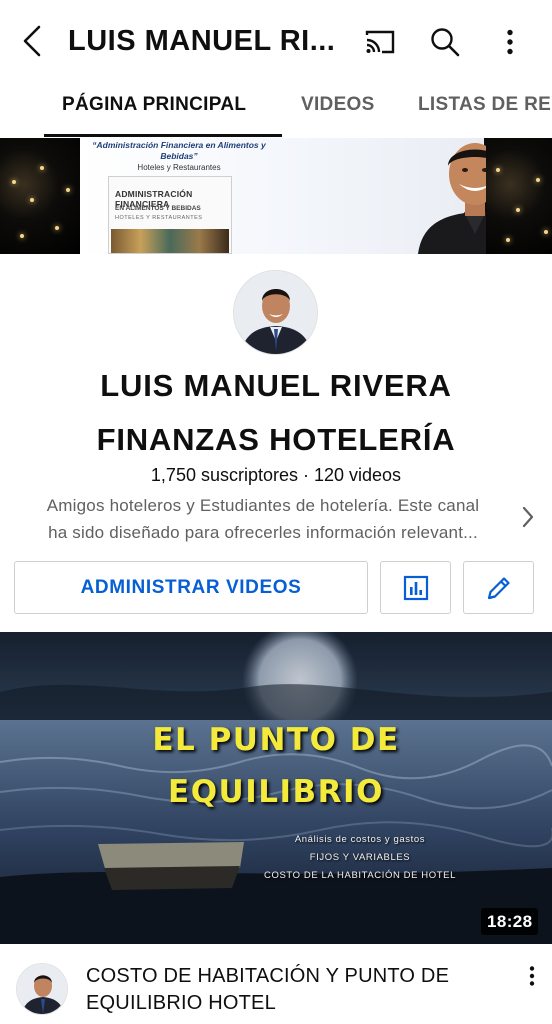 The image size is (552, 1024). I want to click on back-arrow-icon, so click(32, 41).